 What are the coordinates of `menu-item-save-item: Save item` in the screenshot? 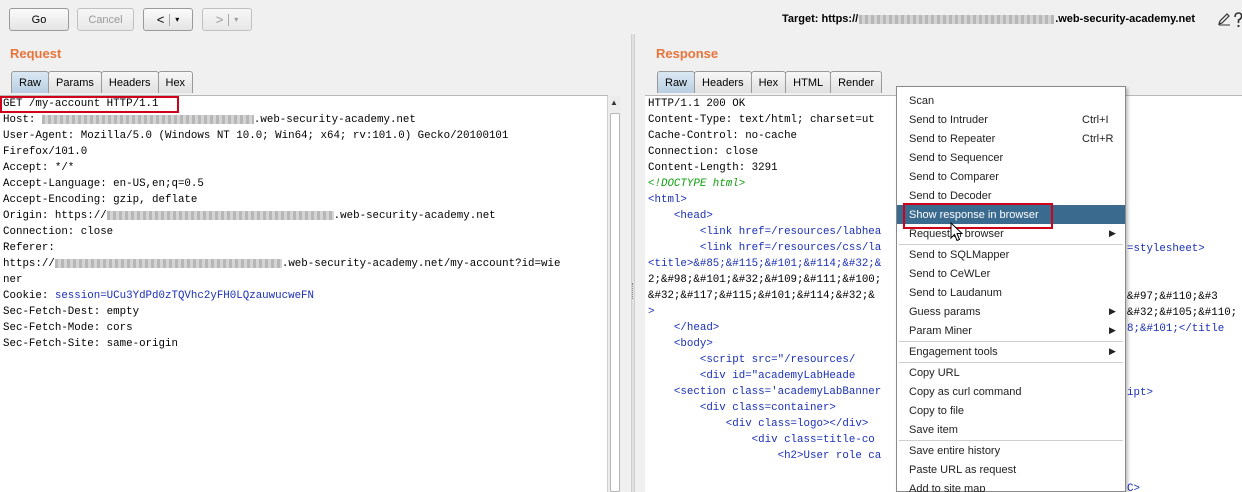 It's located at (1011, 429).